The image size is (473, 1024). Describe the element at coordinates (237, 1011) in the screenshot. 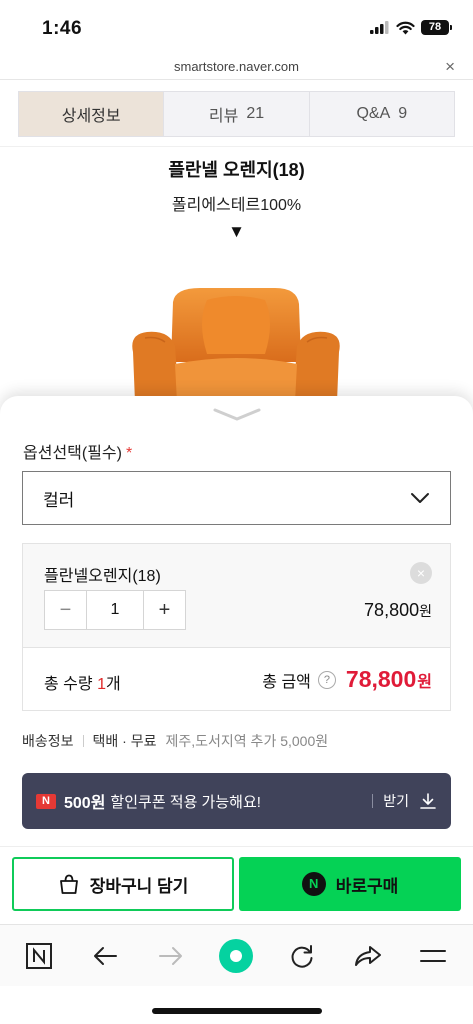

I see `home-indicator` at that location.